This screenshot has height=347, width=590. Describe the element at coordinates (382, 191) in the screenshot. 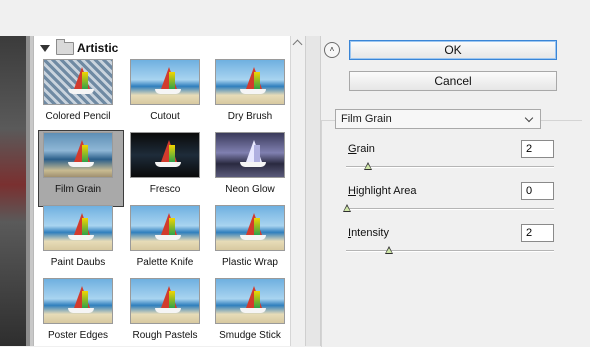

I see `highlight-area-label: Highlight Area` at that location.